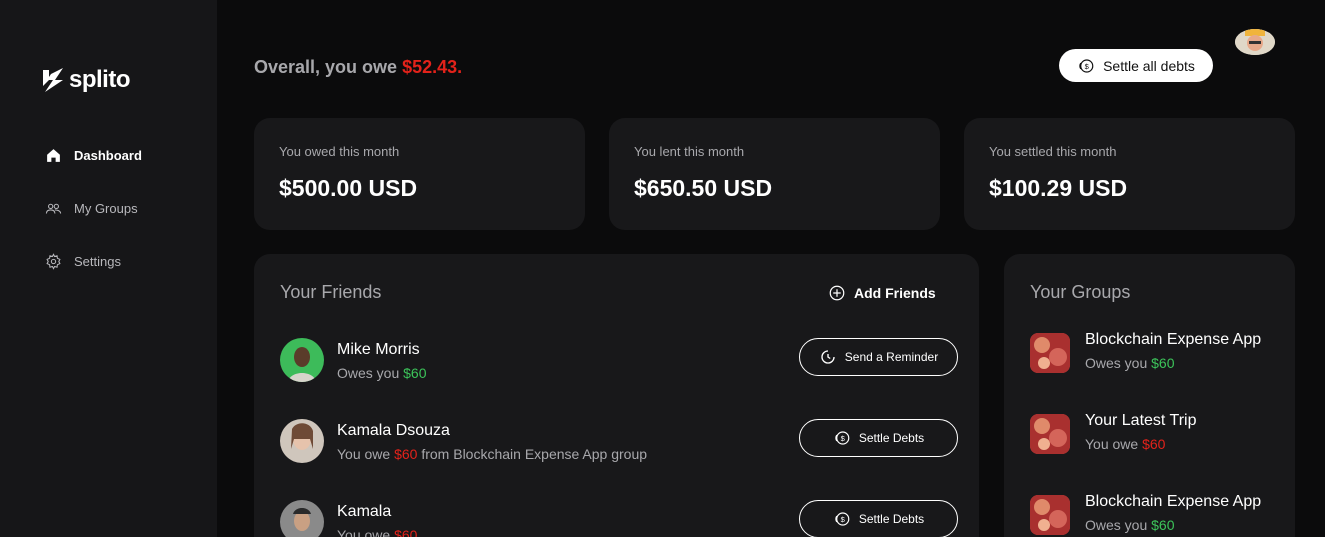 The height and width of the screenshot is (537, 1325). I want to click on friend-name: Mike Morris, so click(378, 349).